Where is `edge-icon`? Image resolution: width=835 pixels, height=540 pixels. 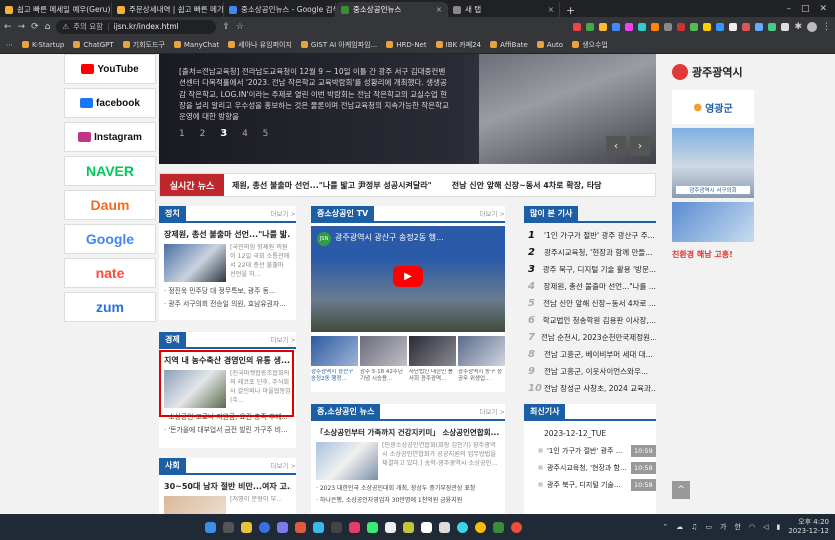
edge-icon is located at coordinates (264, 527).